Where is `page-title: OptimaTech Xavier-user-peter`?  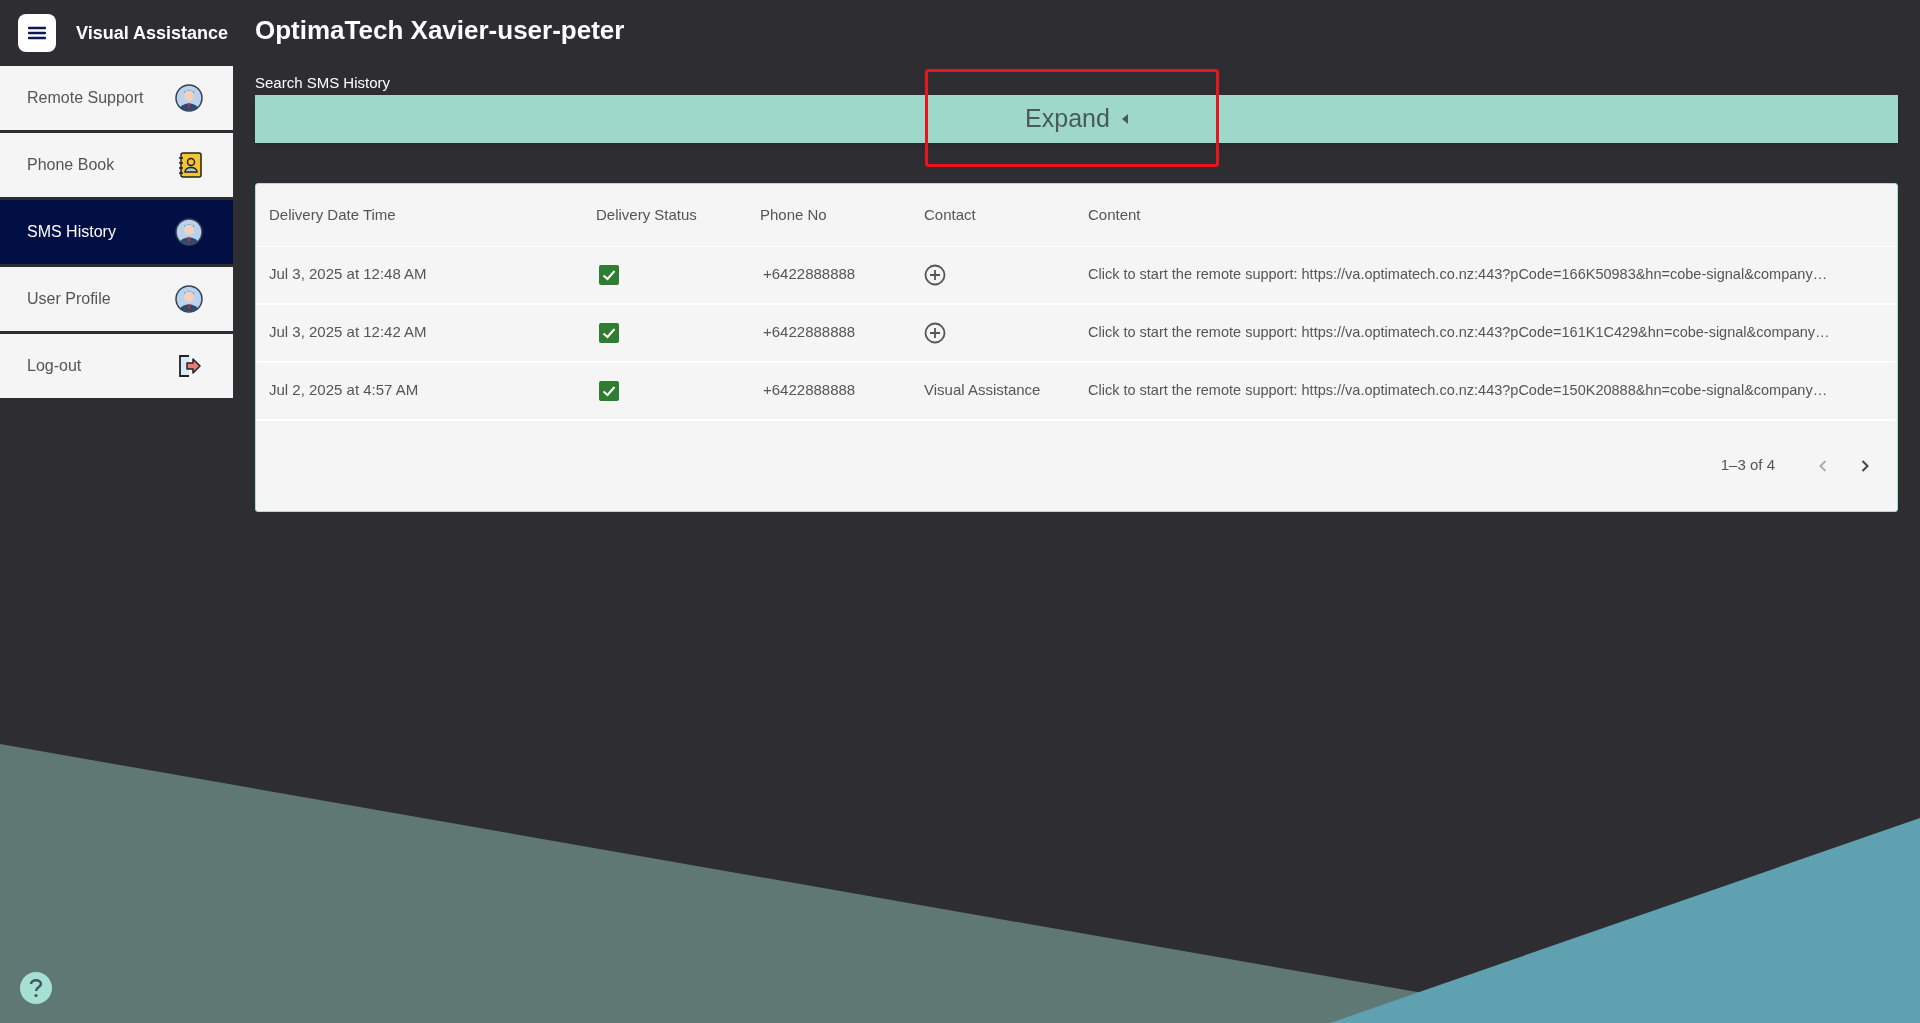 page-title: OptimaTech Xavier-user-peter is located at coordinates (440, 30).